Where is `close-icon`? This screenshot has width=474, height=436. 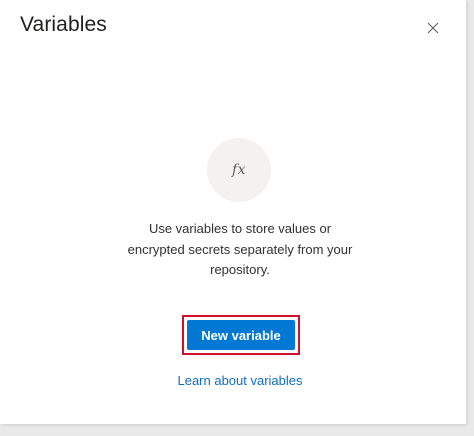 close-icon is located at coordinates (433, 28).